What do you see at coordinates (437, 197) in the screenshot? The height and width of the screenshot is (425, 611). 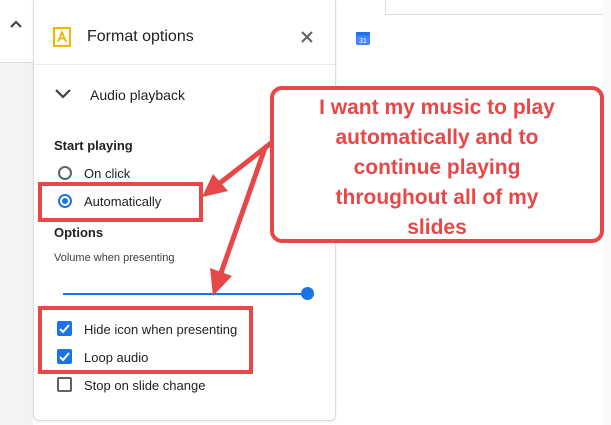 I see `callout-line: throughout all of my` at bounding box center [437, 197].